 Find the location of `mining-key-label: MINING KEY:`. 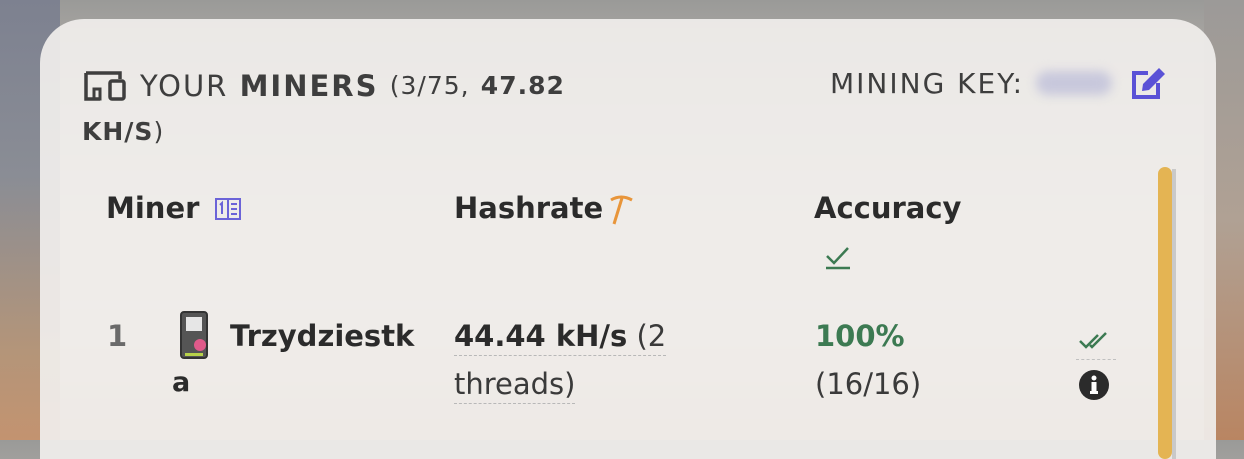

mining-key-label: MINING KEY: is located at coordinates (927, 83).